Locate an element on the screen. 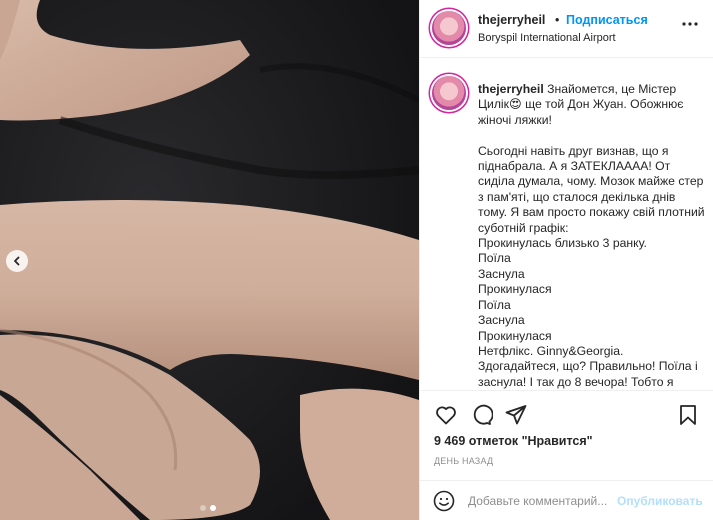  avatar is located at coordinates (449, 28).